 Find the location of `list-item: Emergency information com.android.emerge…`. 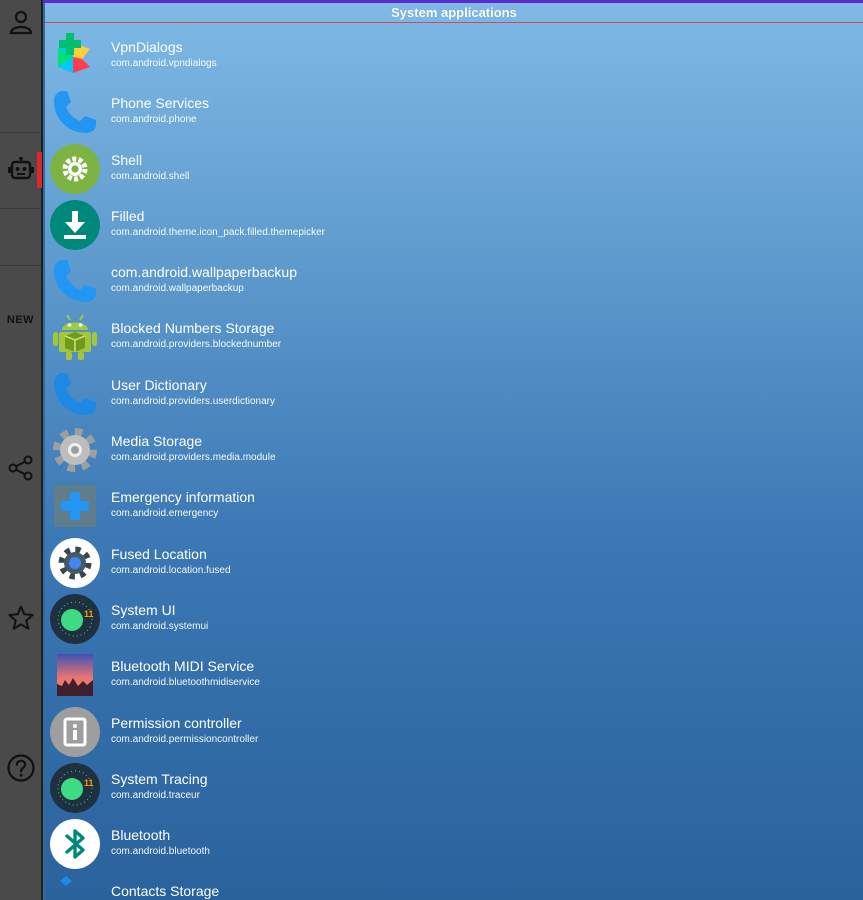

list-item: Emergency information com.android.emerge… is located at coordinates (454, 506).